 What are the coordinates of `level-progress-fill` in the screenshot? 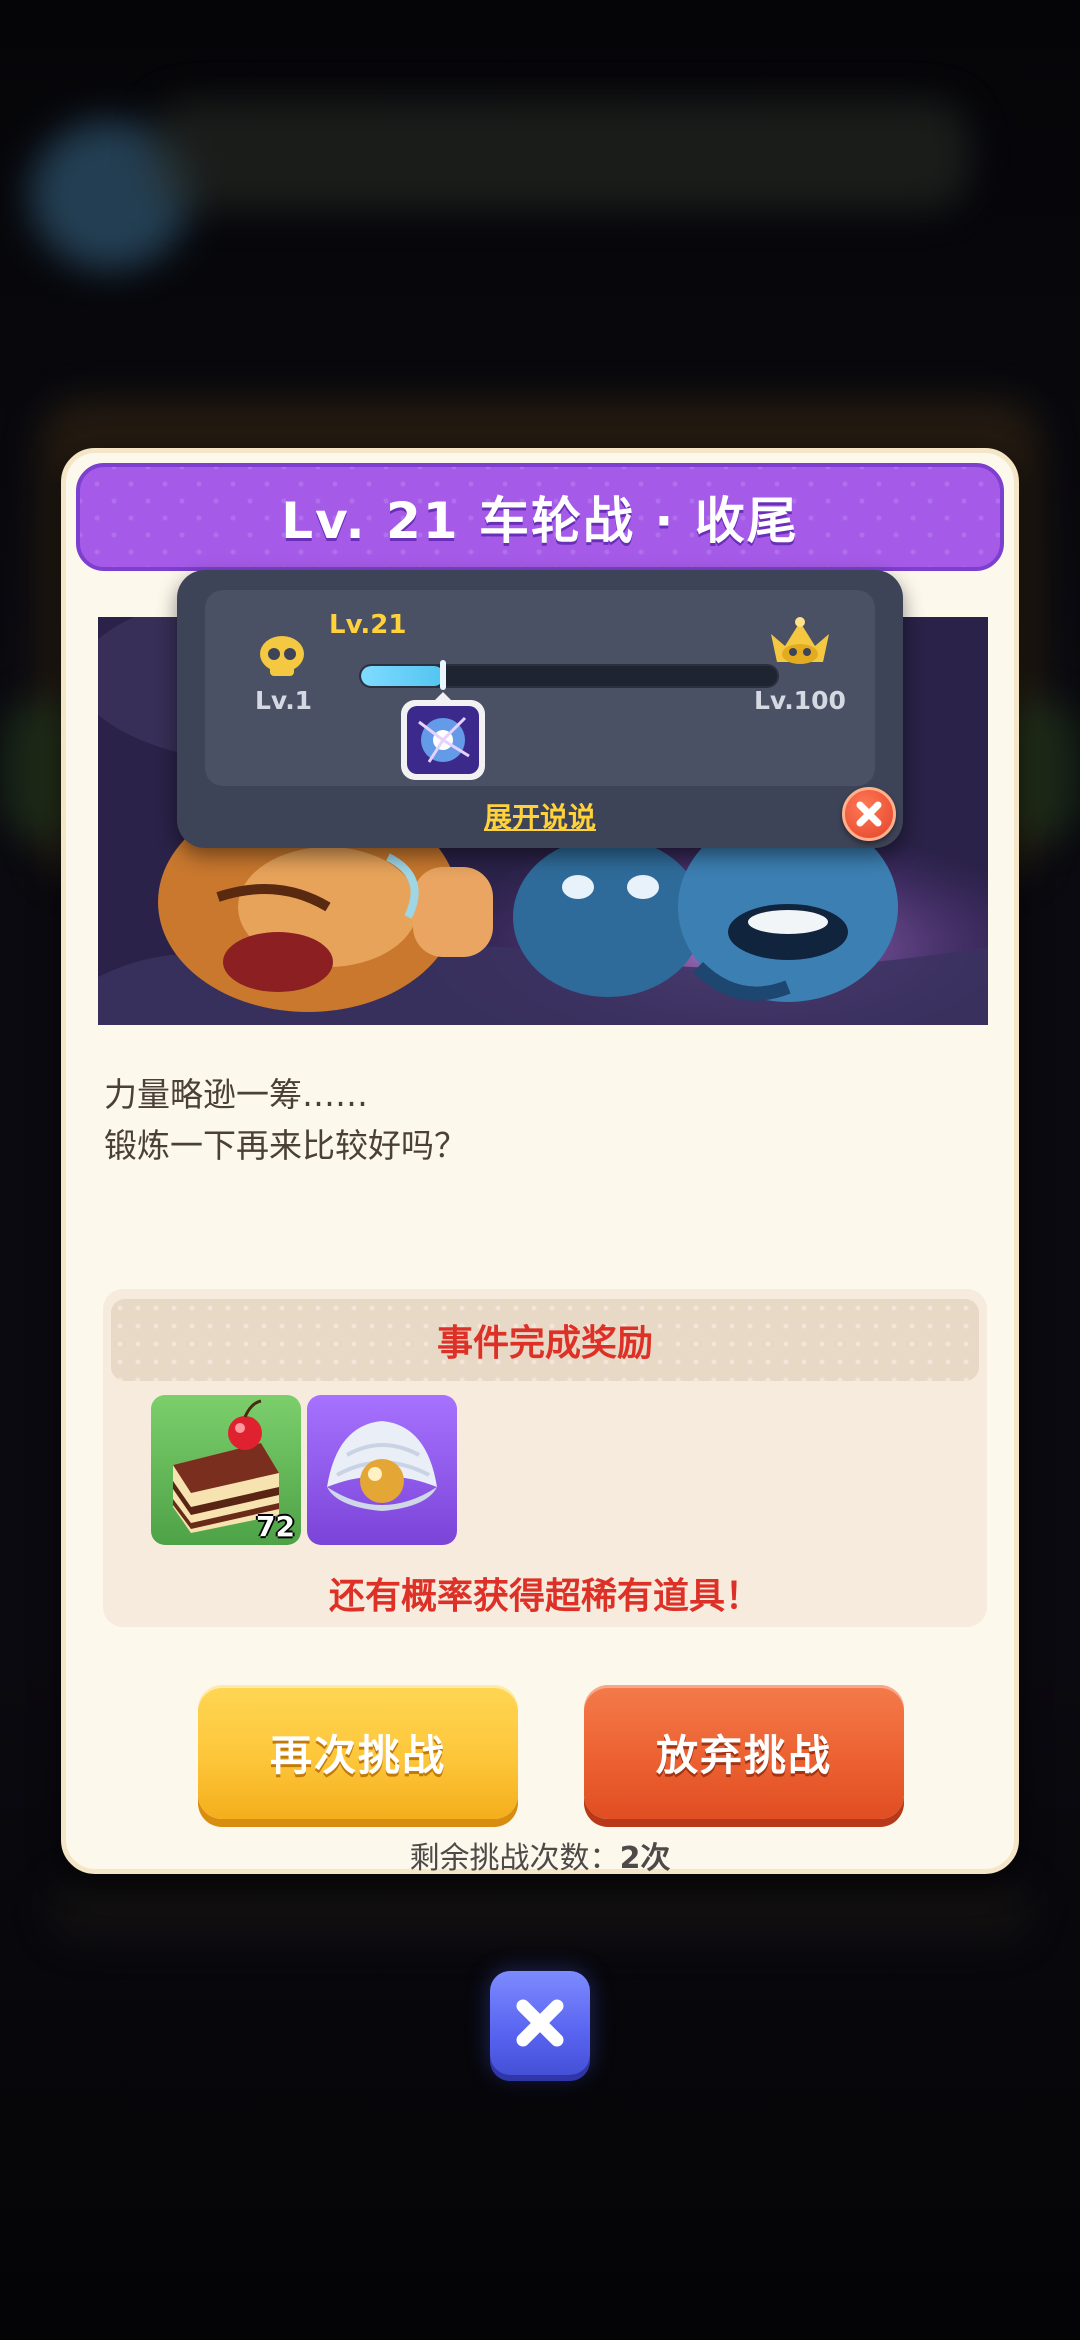 It's located at (403, 676).